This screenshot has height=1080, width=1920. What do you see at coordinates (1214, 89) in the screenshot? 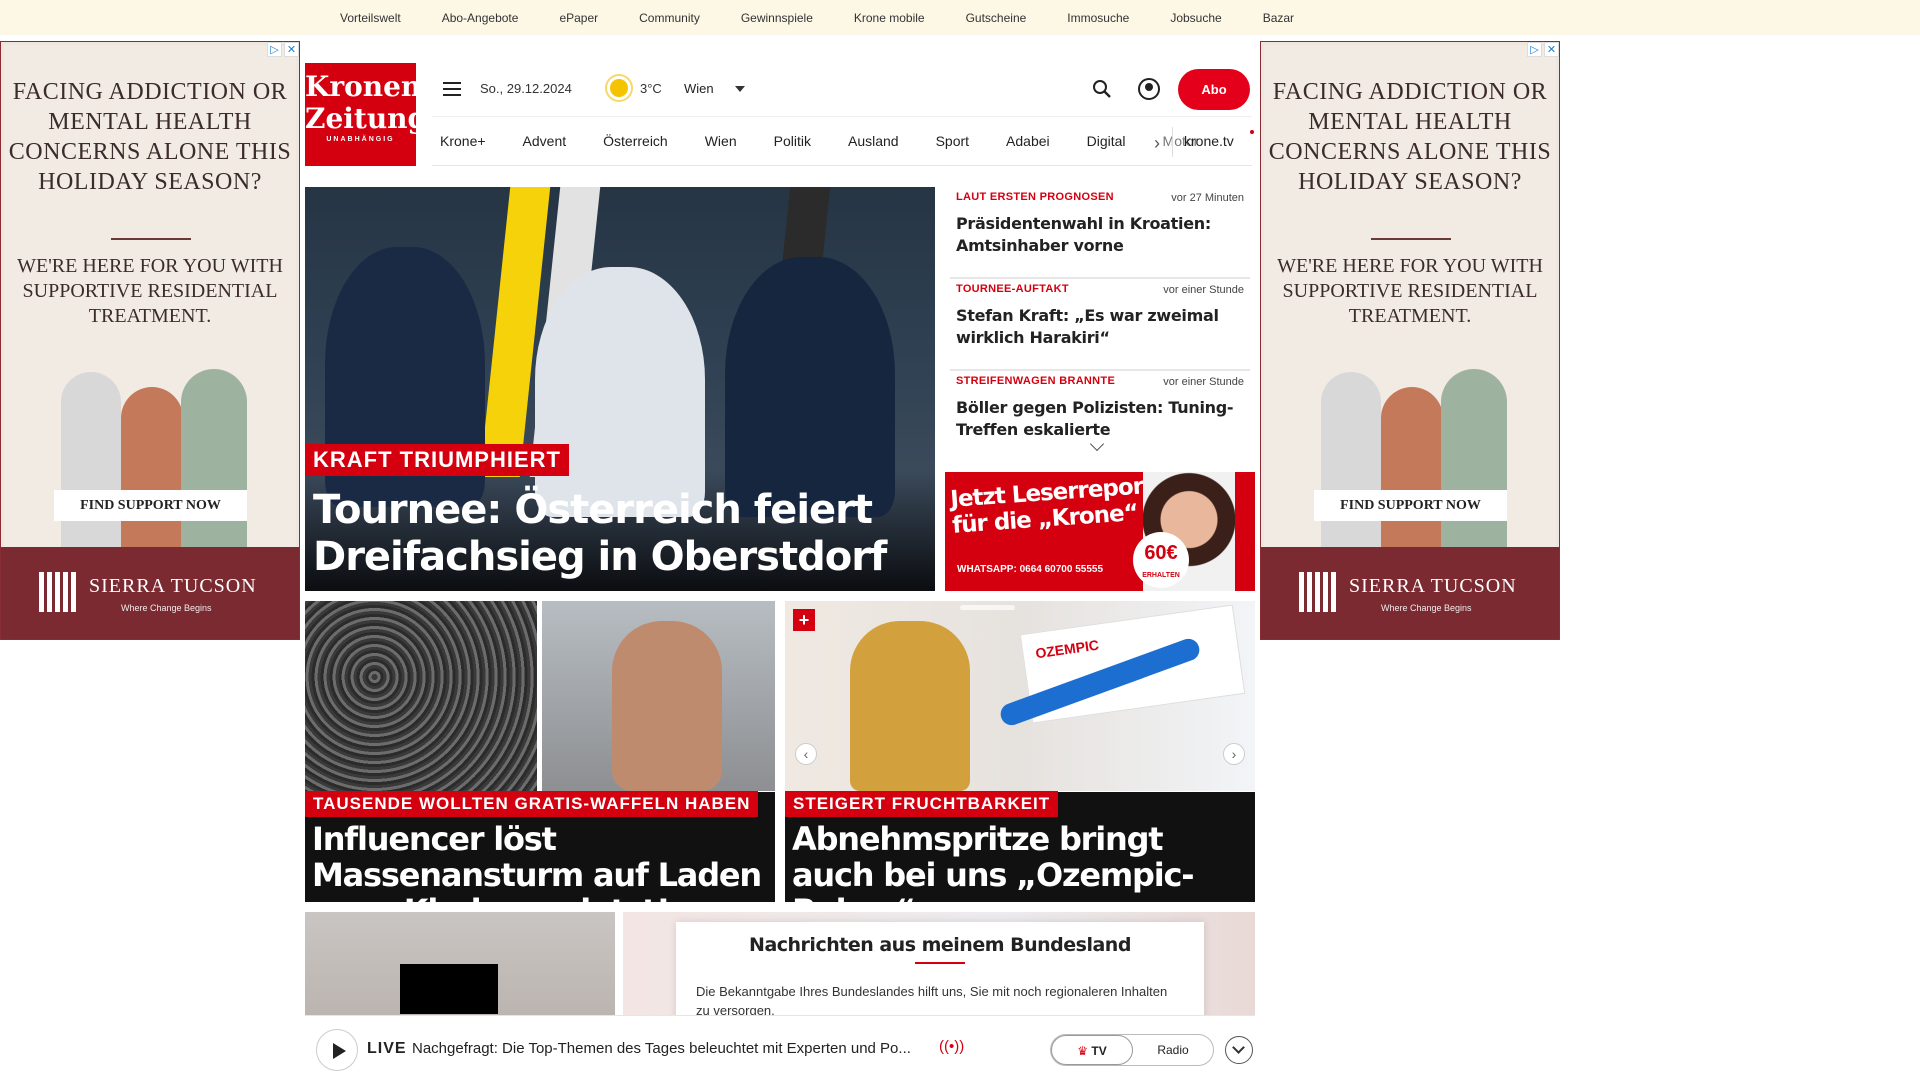
I see `abo-button: Abo` at bounding box center [1214, 89].